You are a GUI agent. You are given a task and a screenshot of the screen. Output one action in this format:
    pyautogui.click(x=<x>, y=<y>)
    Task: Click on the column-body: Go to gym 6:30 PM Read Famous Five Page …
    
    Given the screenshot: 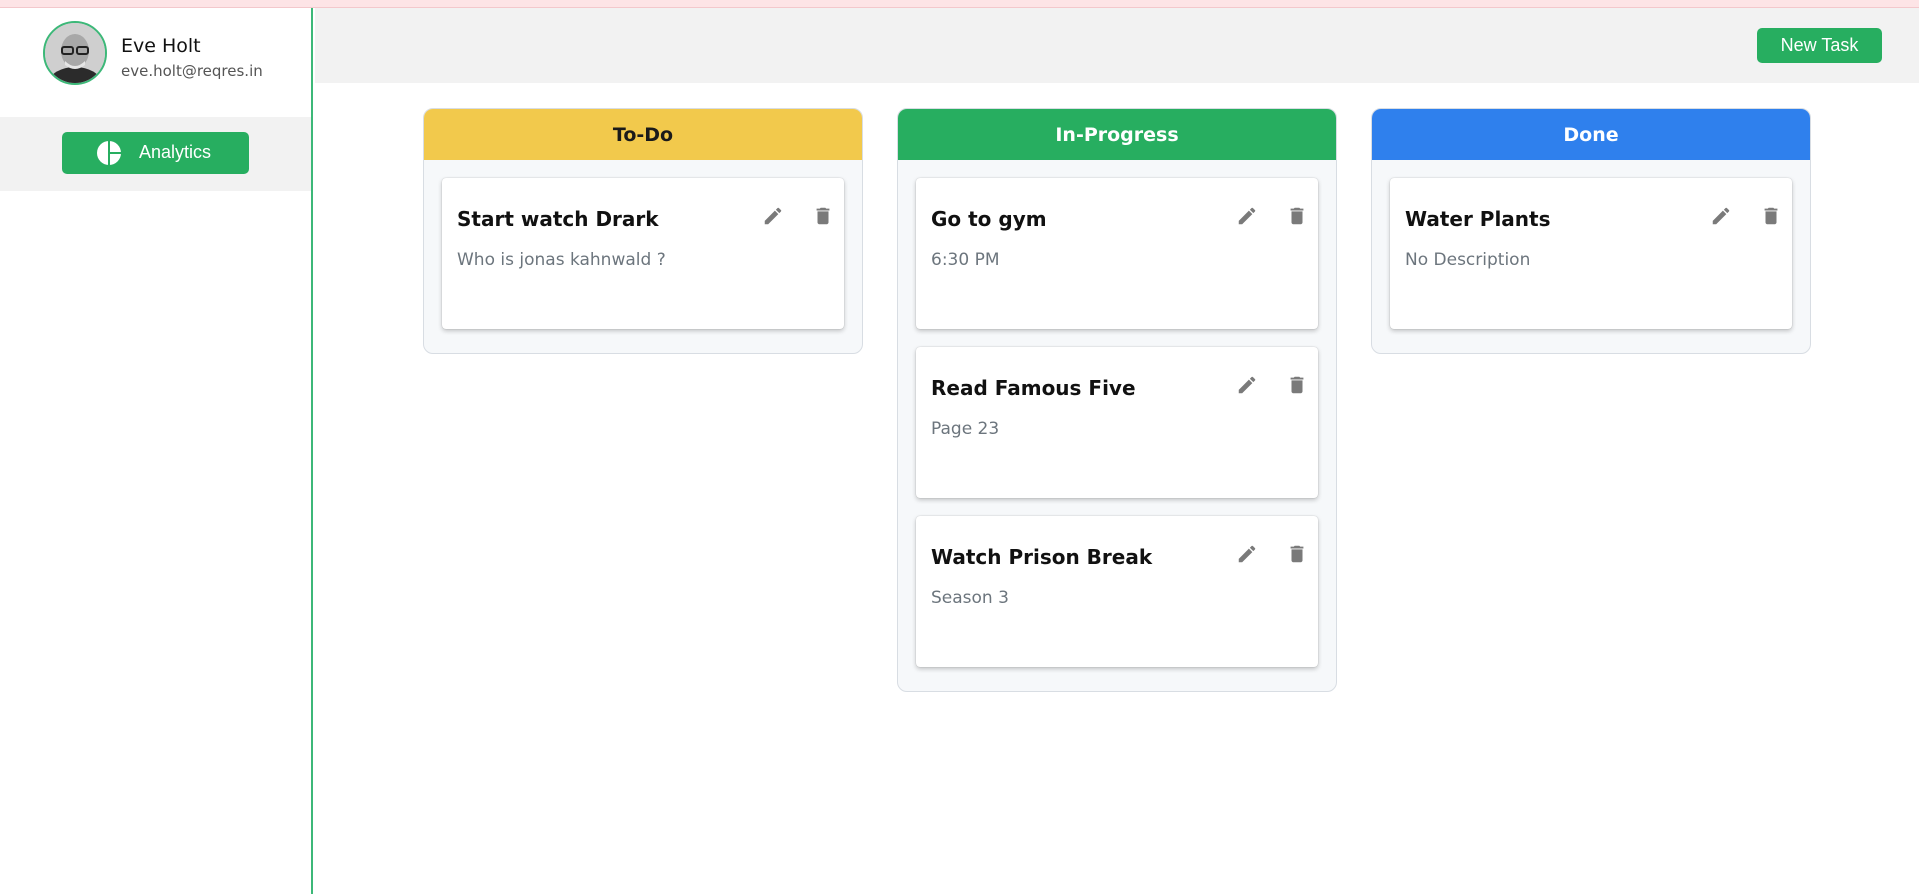 What is the action you would take?
    pyautogui.click(x=1117, y=425)
    